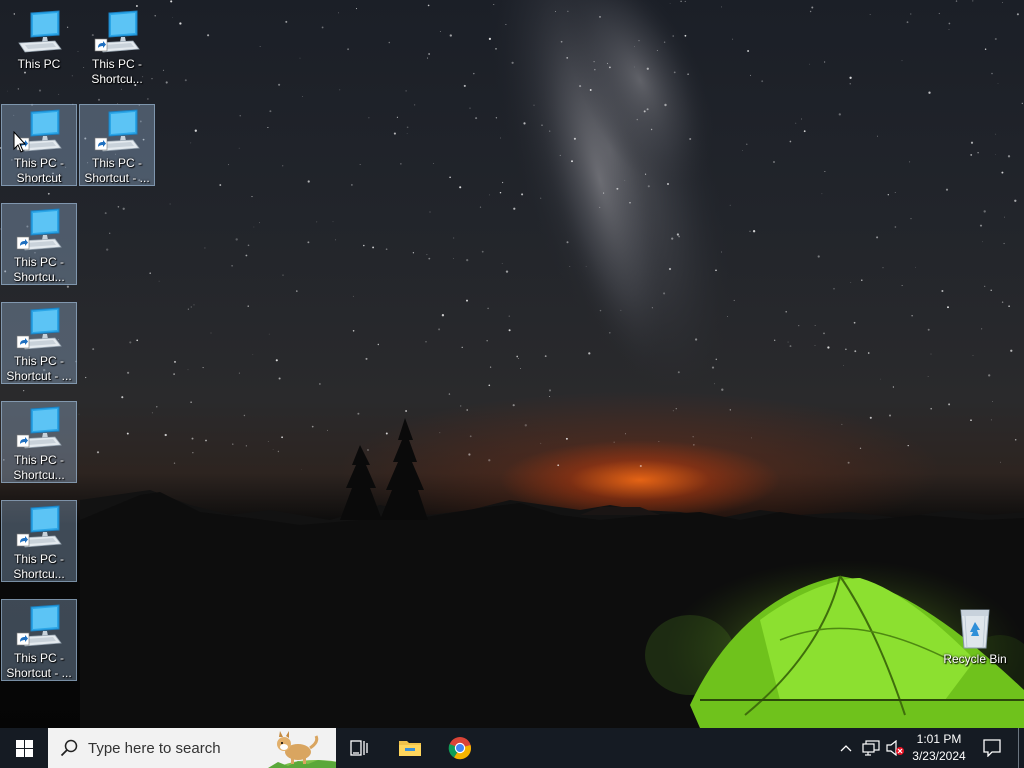 This screenshot has height=768, width=1024. Describe the element at coordinates (302, 749) in the screenshot. I see `search-highlight-dog-icon` at that location.